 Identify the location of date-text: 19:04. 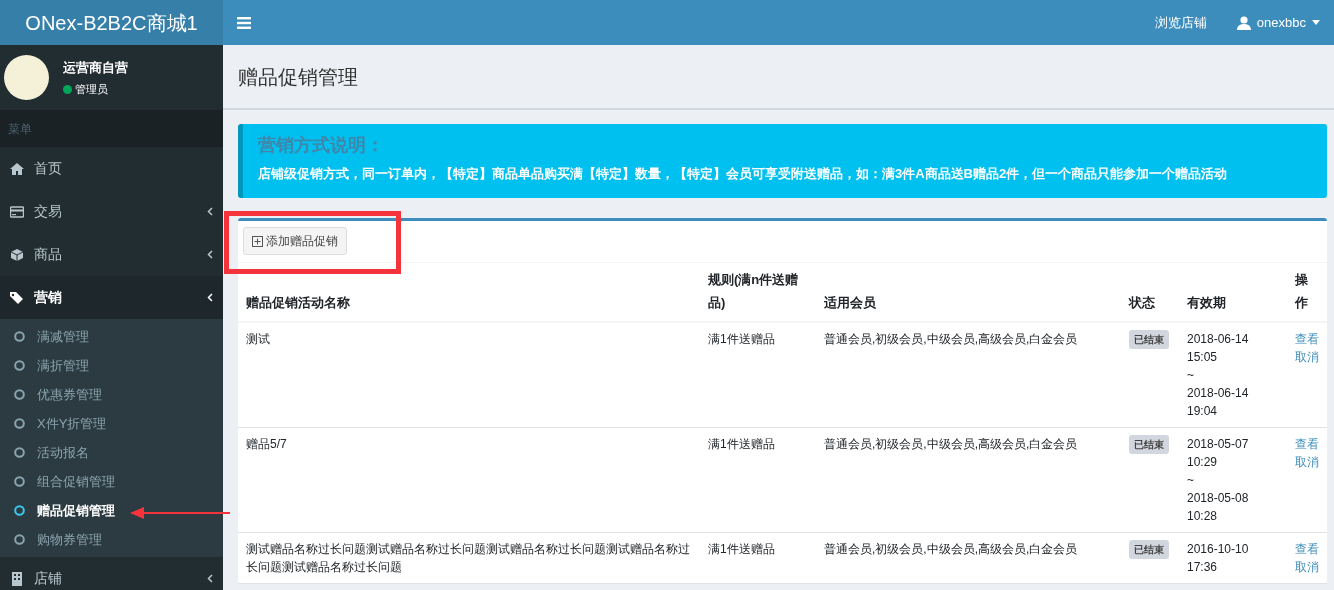
(1203, 411).